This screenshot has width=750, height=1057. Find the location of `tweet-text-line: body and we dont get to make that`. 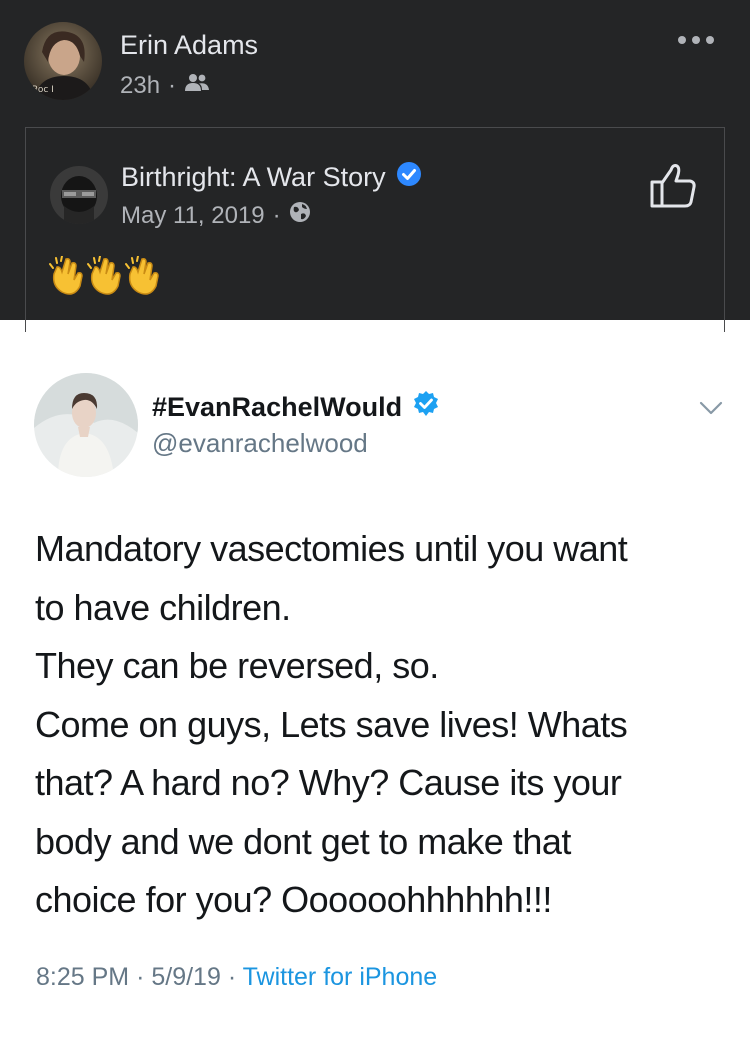

tweet-text-line: body and we dont get to make that is located at coordinates (303, 841).